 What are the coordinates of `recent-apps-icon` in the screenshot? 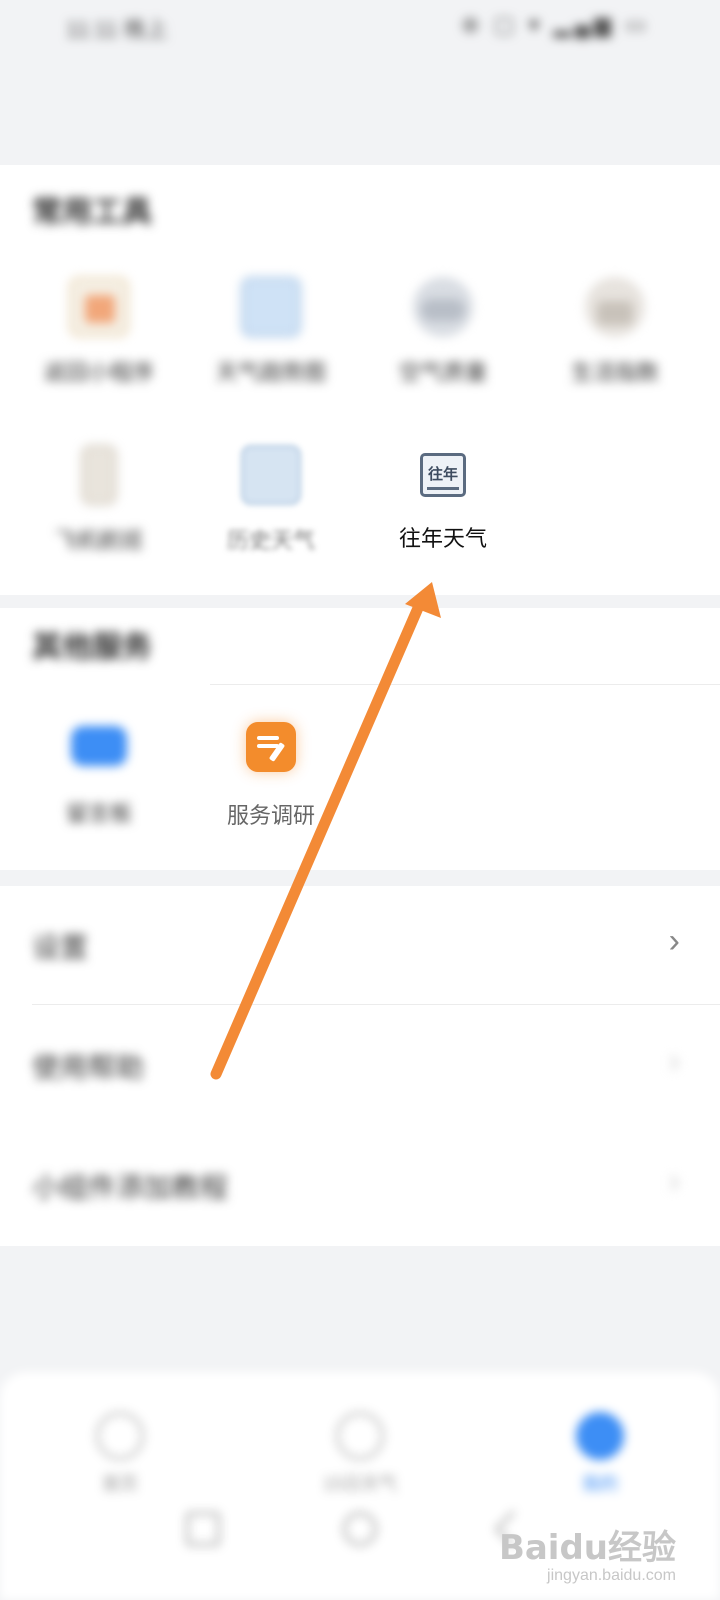 It's located at (203, 1529).